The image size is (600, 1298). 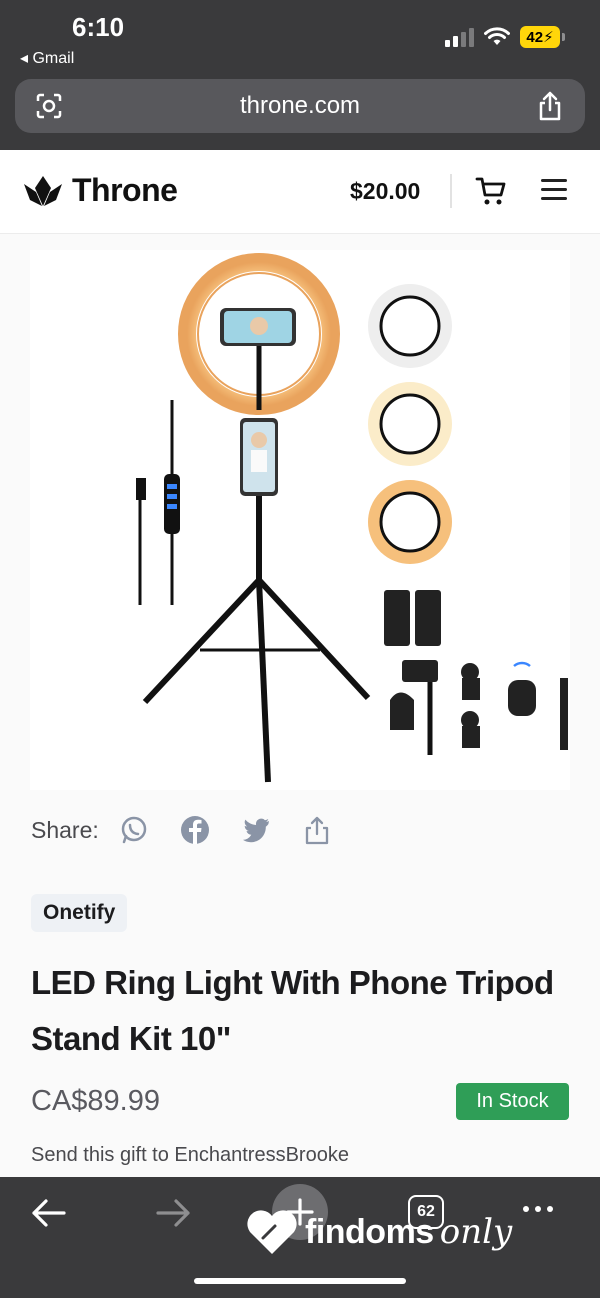 What do you see at coordinates (190, 1155) in the screenshot?
I see `send-gift-text: Send this gift to EnchantressBrooke` at bounding box center [190, 1155].